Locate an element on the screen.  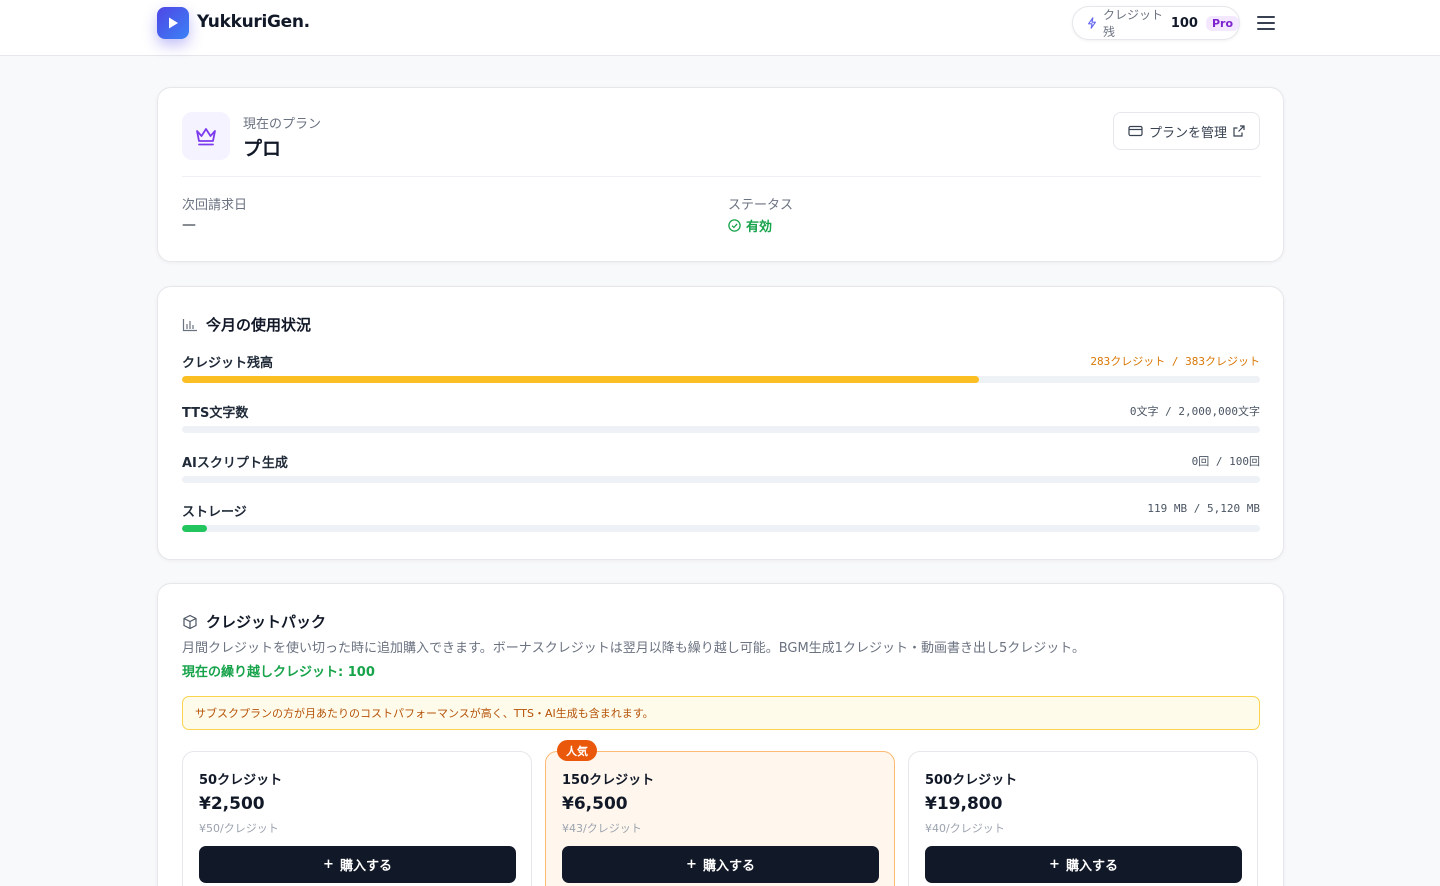
current-plan-name: プロ is located at coordinates (262, 149).